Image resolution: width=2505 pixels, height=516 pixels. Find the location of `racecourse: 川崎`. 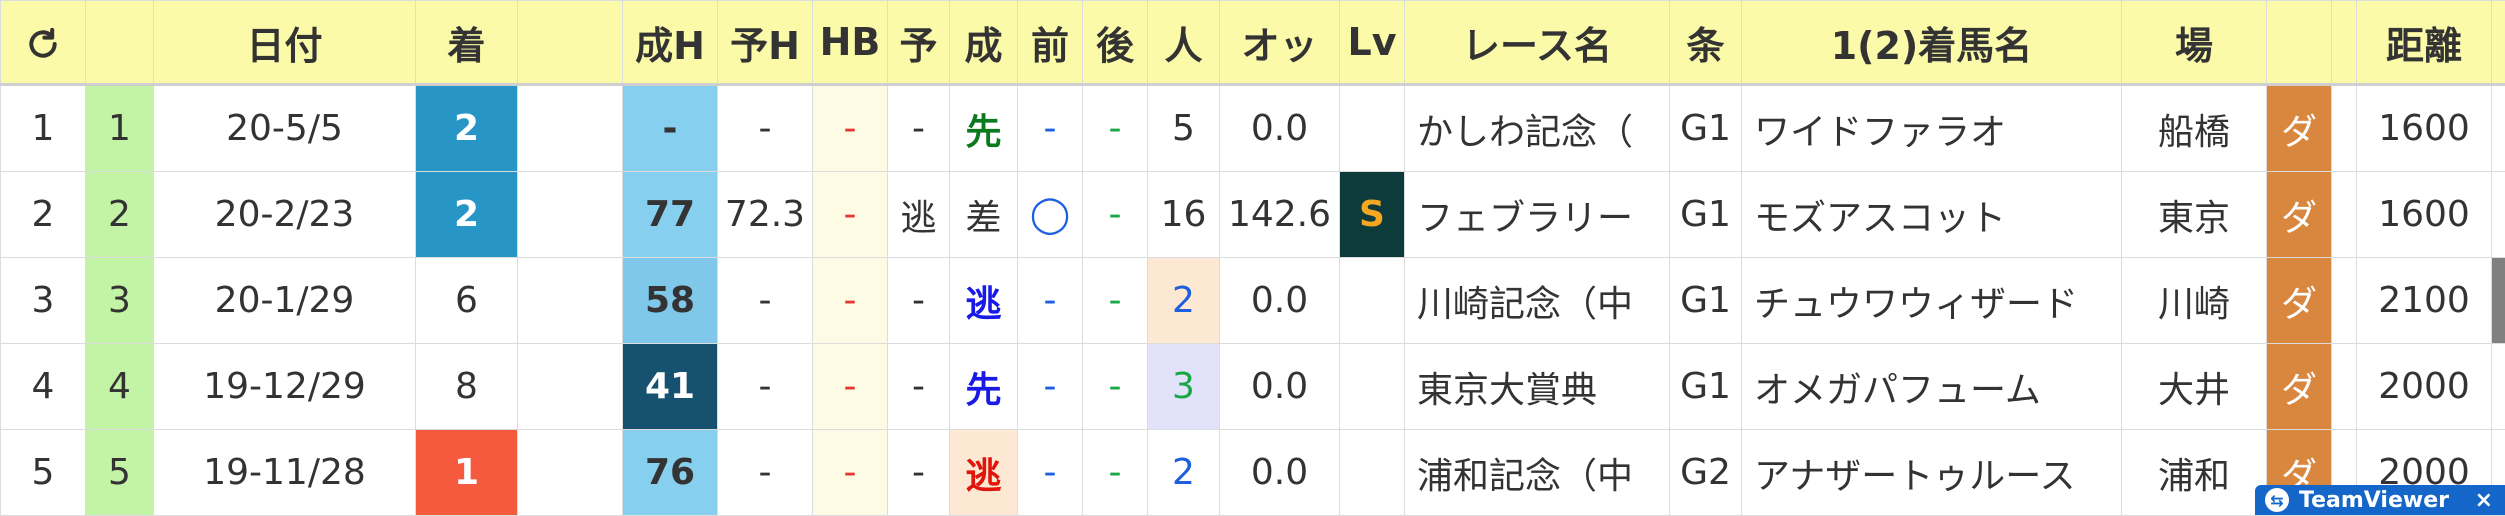

racecourse: 川崎 is located at coordinates (2194, 301).